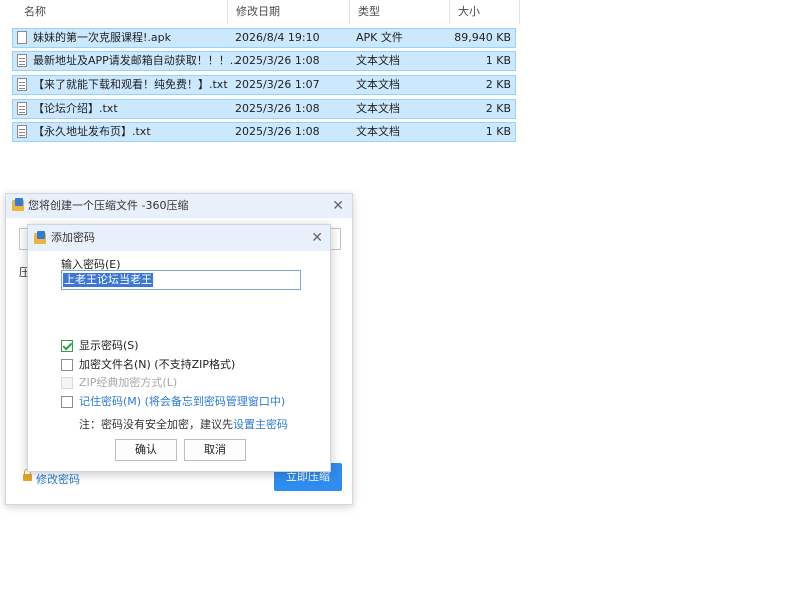 This screenshot has height=615, width=800. Describe the element at coordinates (482, 37) in the screenshot. I see `file-size: 89,940 KB` at that location.